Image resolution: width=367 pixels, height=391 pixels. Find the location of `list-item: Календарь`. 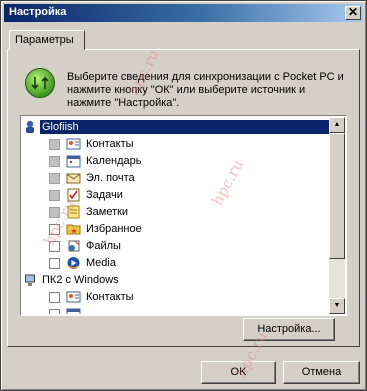

list-item: Календарь is located at coordinates (175, 161).